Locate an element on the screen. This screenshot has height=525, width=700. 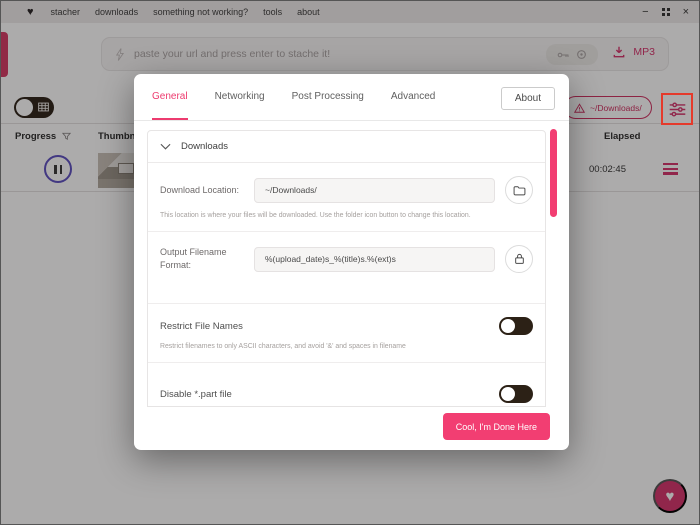
output-format-label: Output Filename Format: is located at coordinates (193, 258).